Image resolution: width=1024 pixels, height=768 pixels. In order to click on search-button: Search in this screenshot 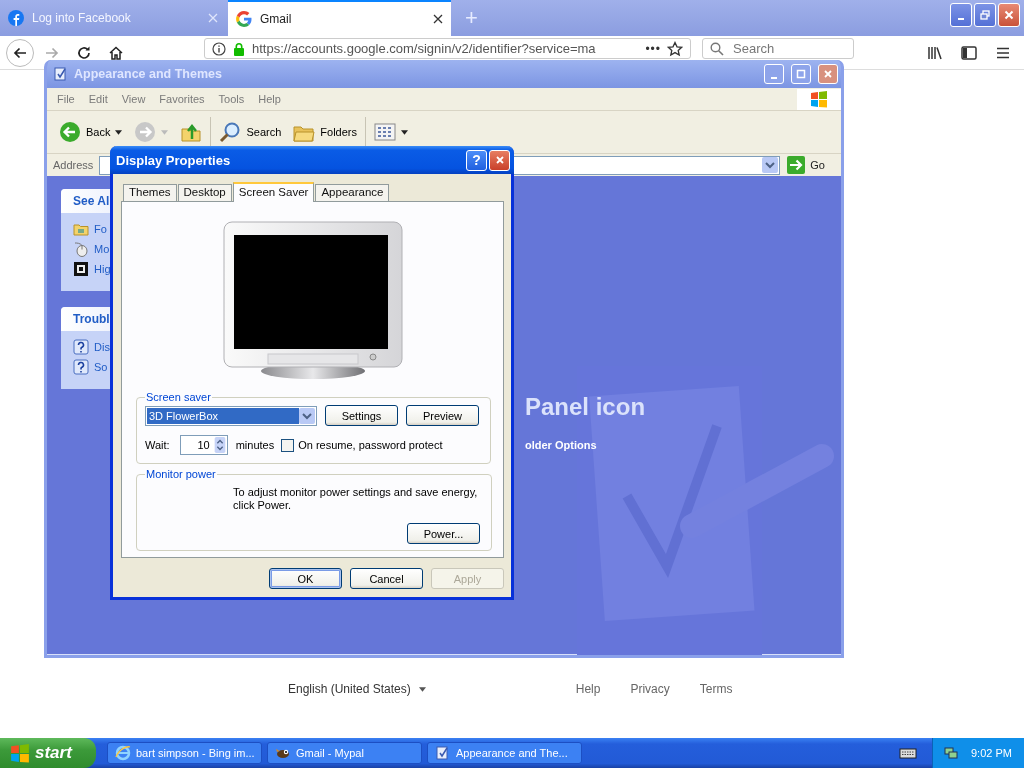, I will do `click(250, 132)`.